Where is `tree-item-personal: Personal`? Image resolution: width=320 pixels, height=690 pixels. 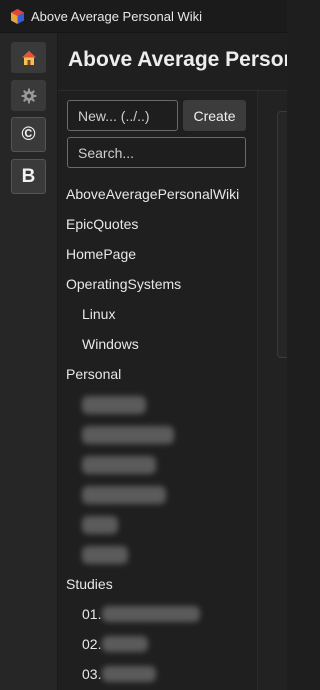
tree-item-personal: Personal is located at coordinates (93, 374).